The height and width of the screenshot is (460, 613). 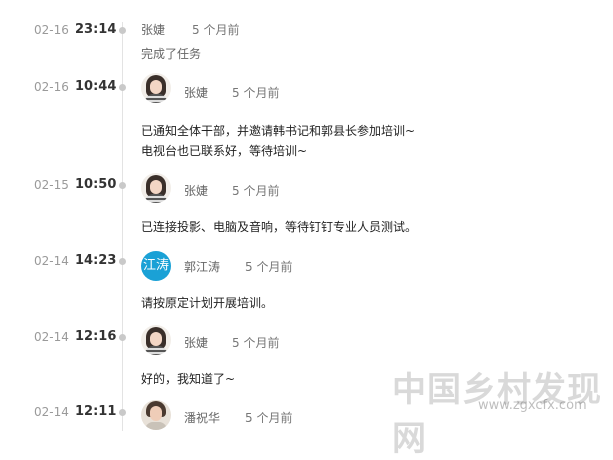 I want to click on entry-time: 10:50, so click(x=96, y=184).